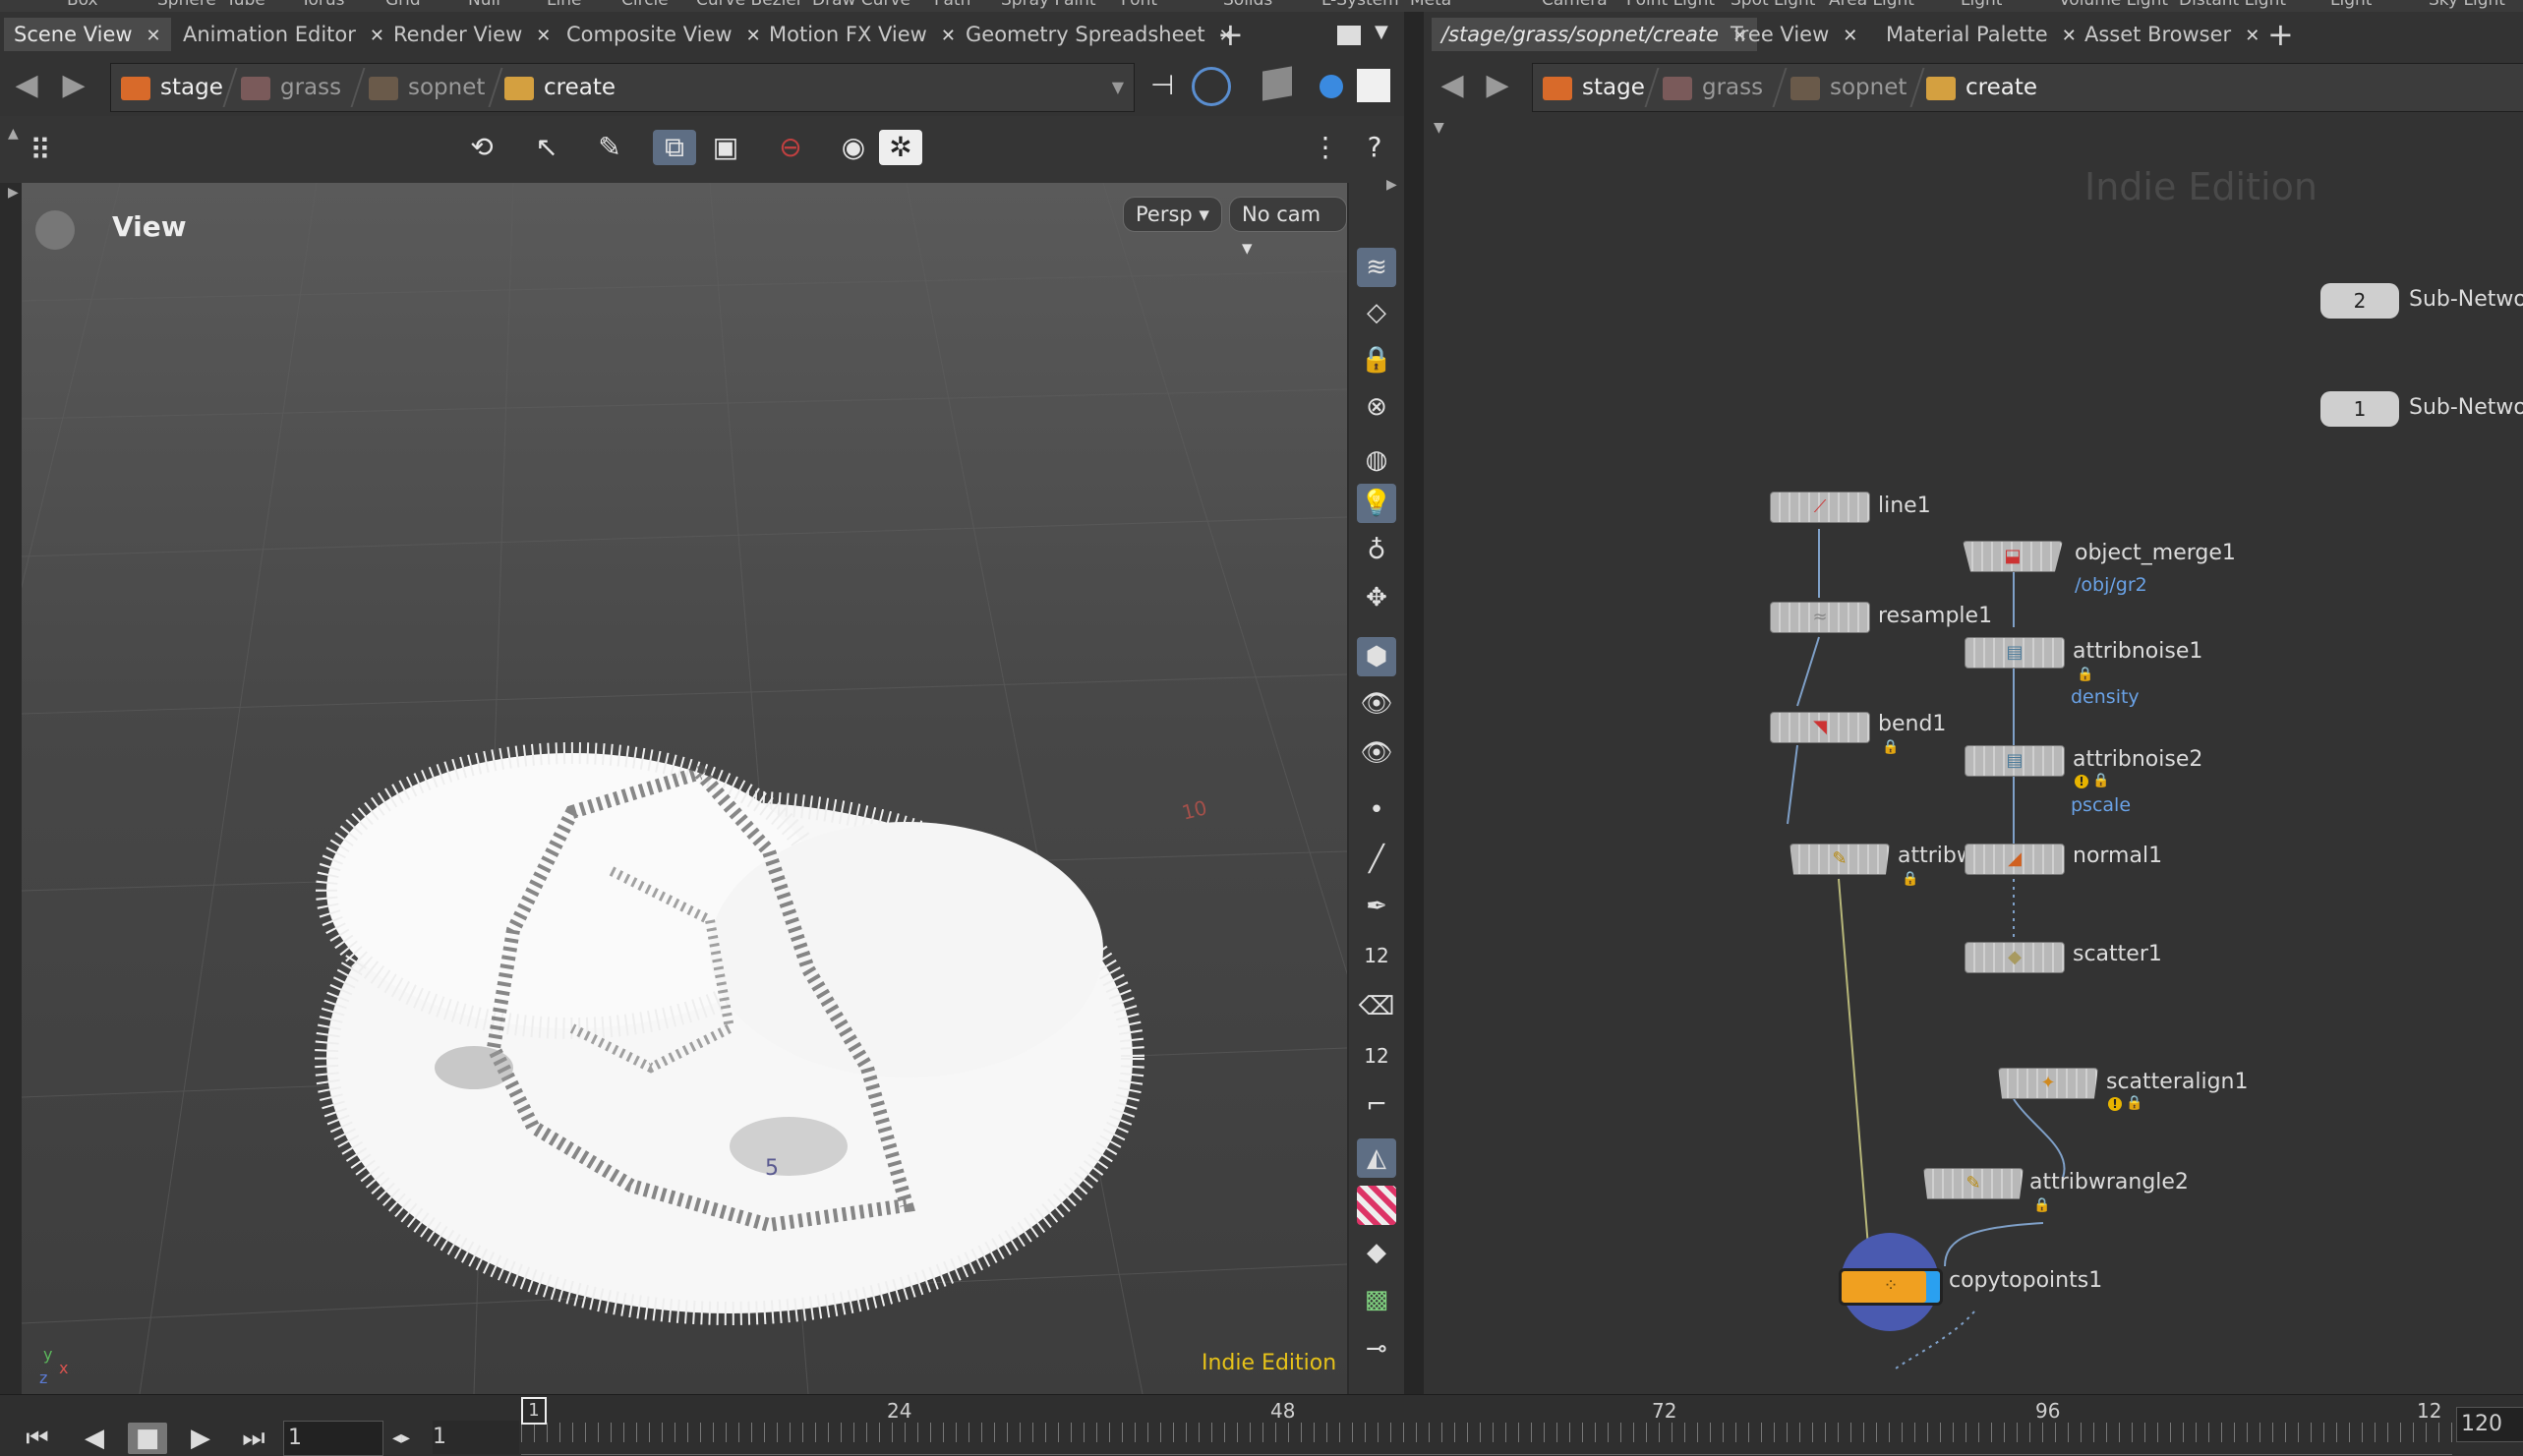 The height and width of the screenshot is (1456, 2523). What do you see at coordinates (1376, 550) in the screenshot?
I see `headlight-icon: ♁` at bounding box center [1376, 550].